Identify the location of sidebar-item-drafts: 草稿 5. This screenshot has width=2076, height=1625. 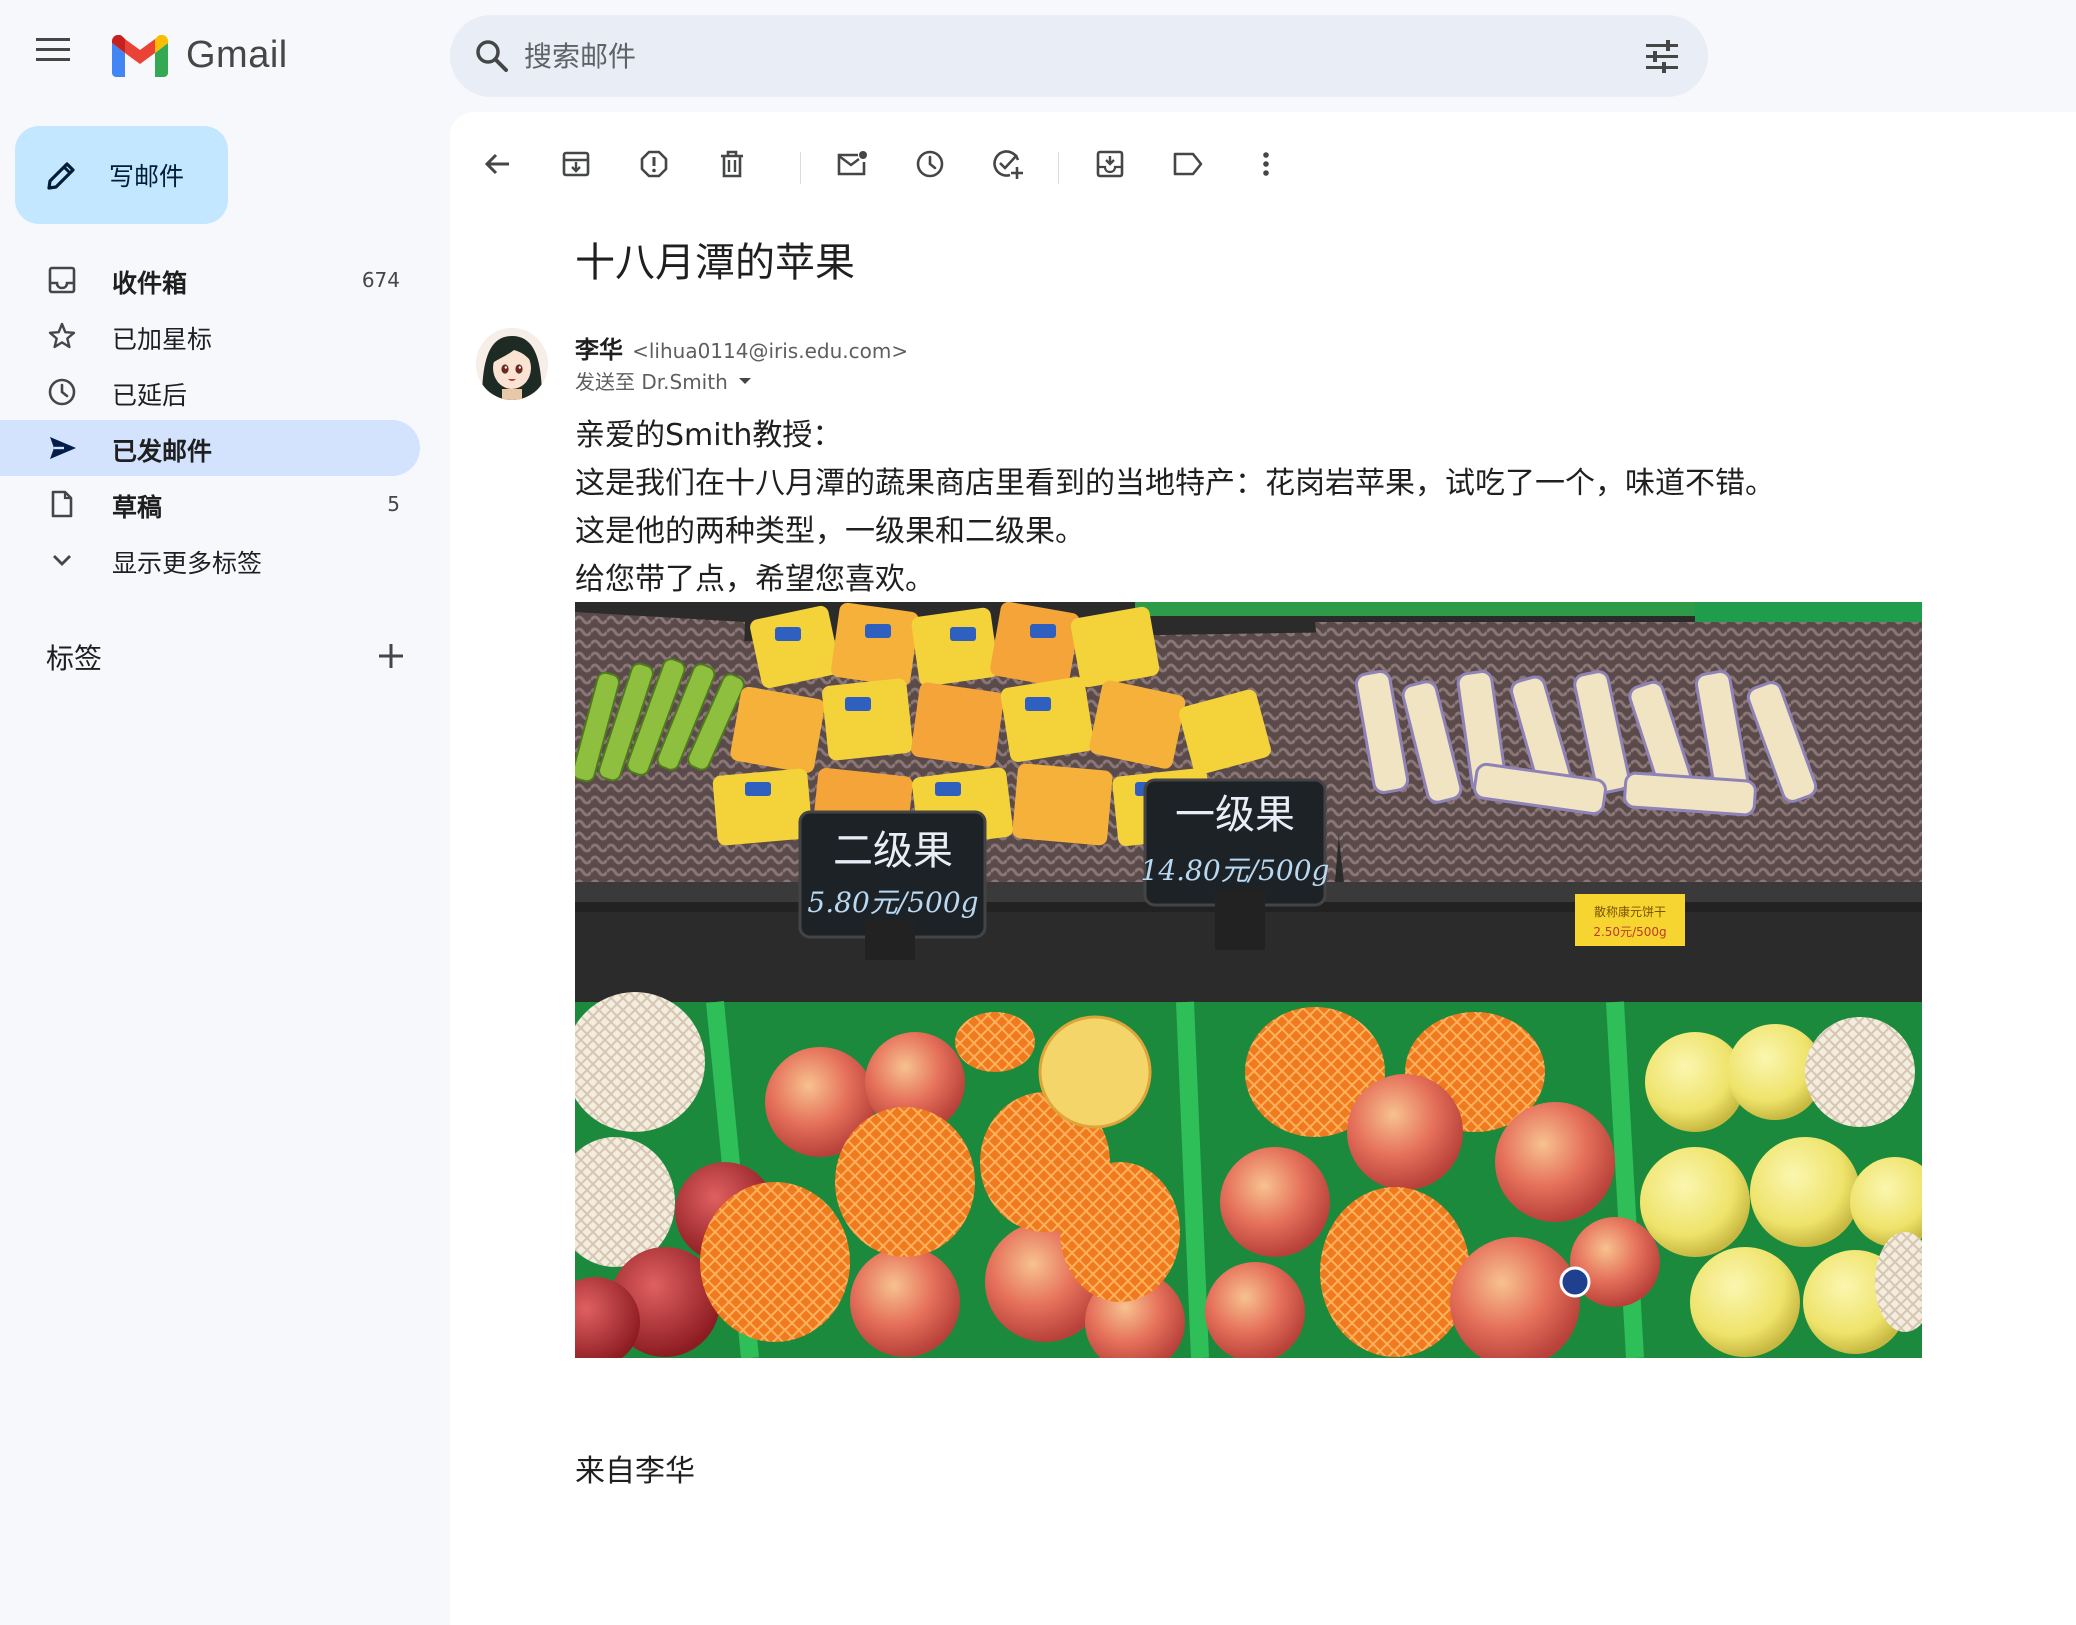
(210, 504).